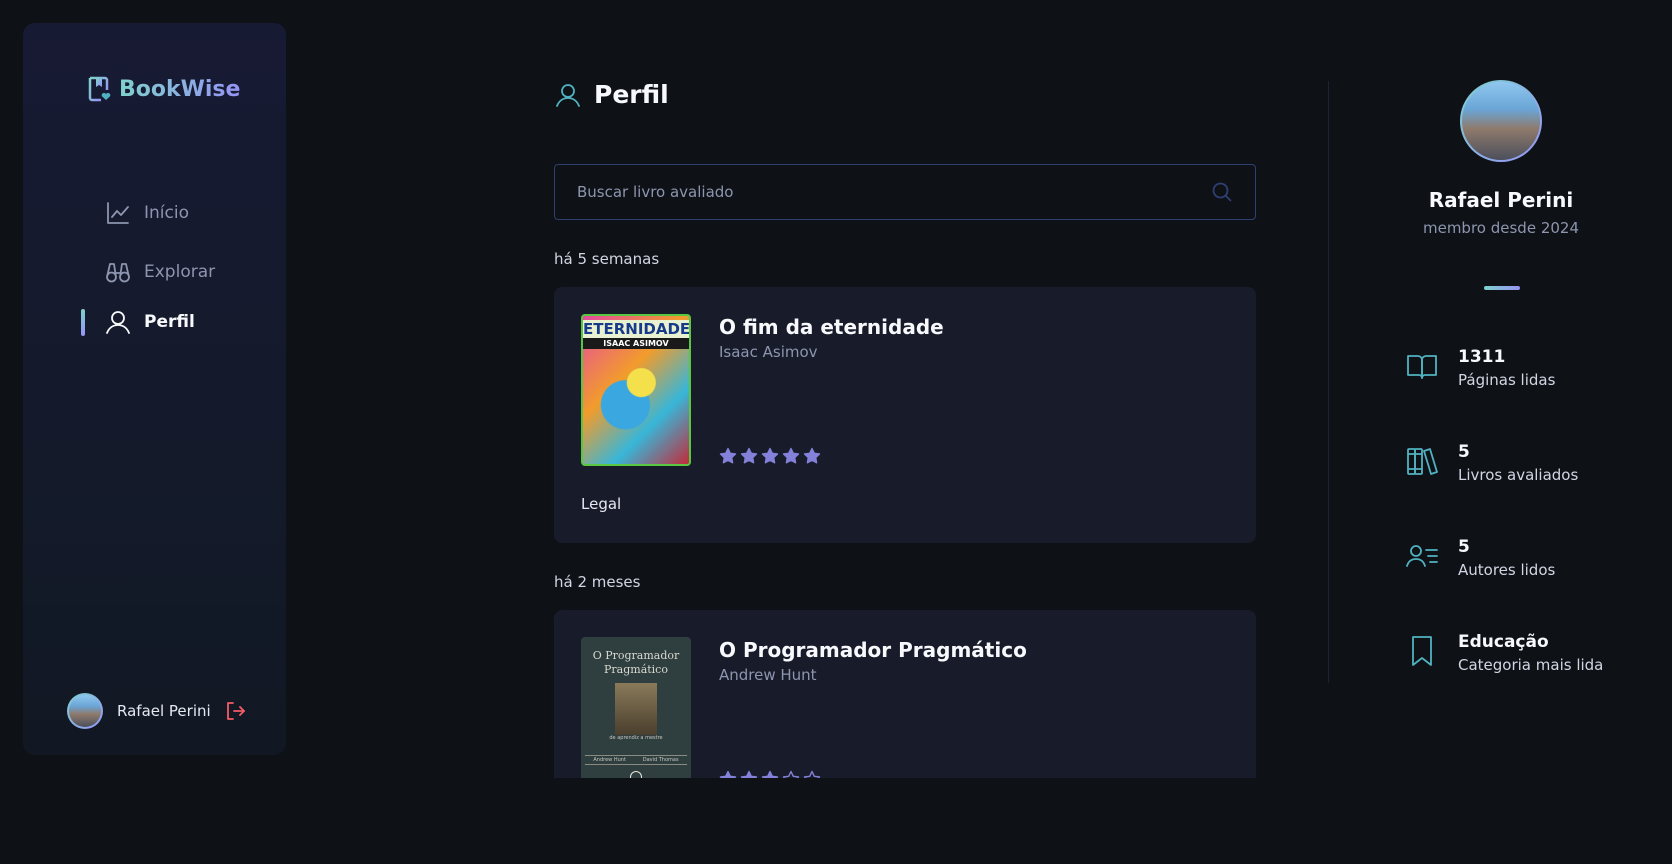  I want to click on book-title: O fim da eternidade, so click(831, 327).